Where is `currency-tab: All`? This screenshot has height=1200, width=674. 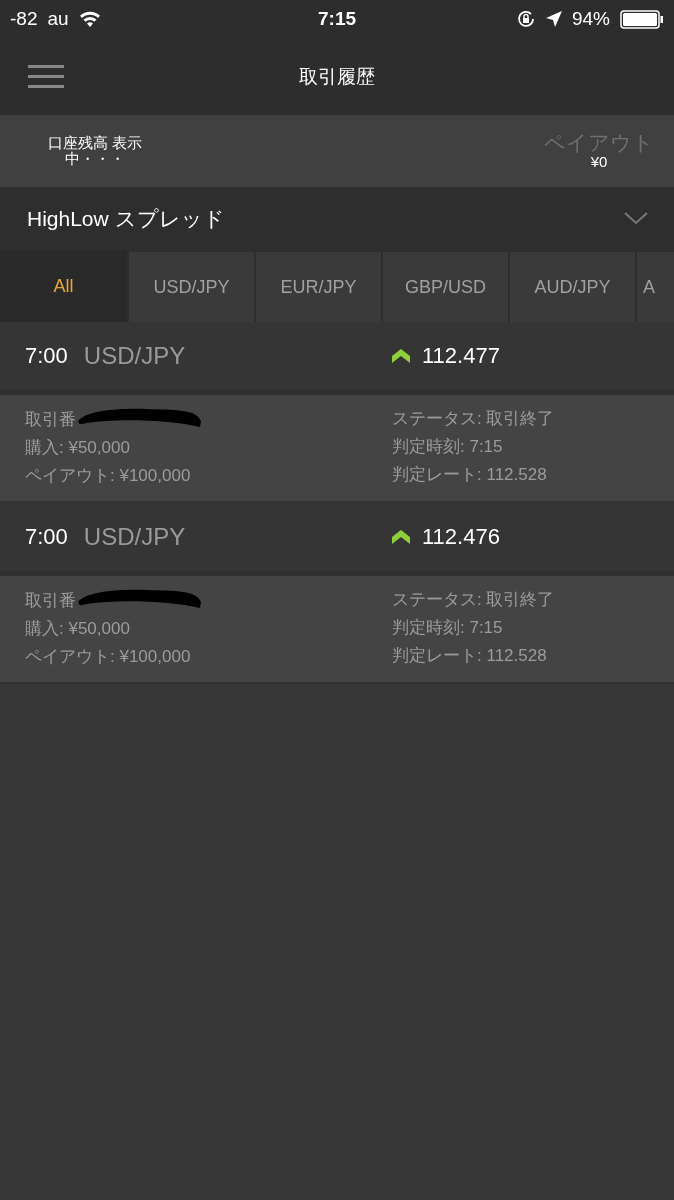 currency-tab: All is located at coordinates (63, 286).